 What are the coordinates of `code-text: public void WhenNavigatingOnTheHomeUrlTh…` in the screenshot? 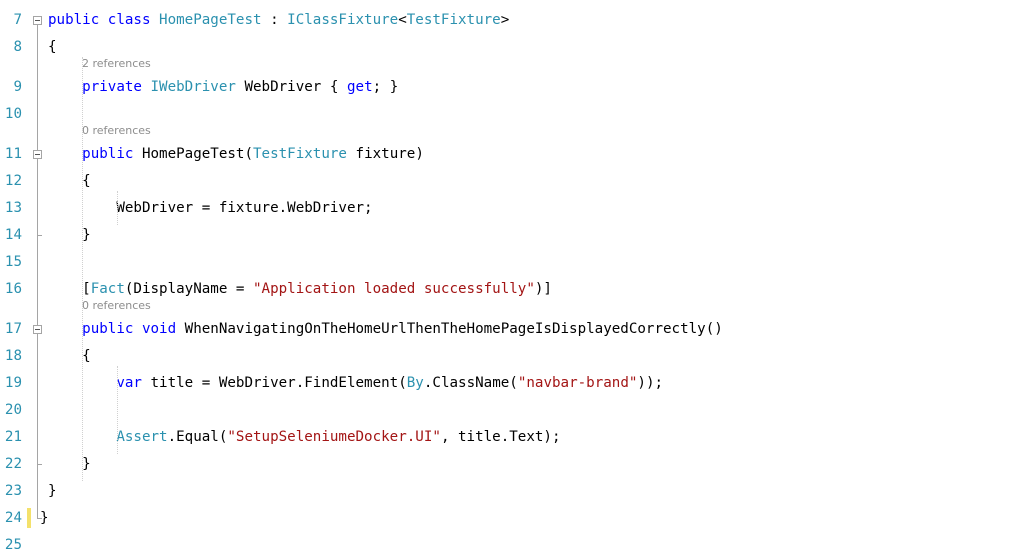 It's located at (385, 329).